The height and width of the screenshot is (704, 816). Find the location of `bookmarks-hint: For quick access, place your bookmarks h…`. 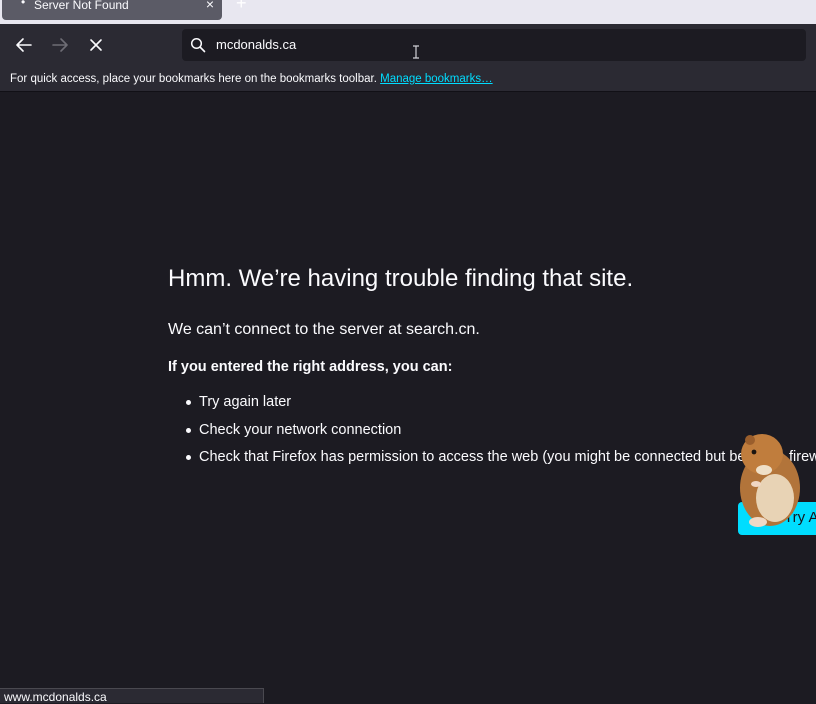

bookmarks-hint: For quick access, place your bookmarks h… is located at coordinates (193, 79).